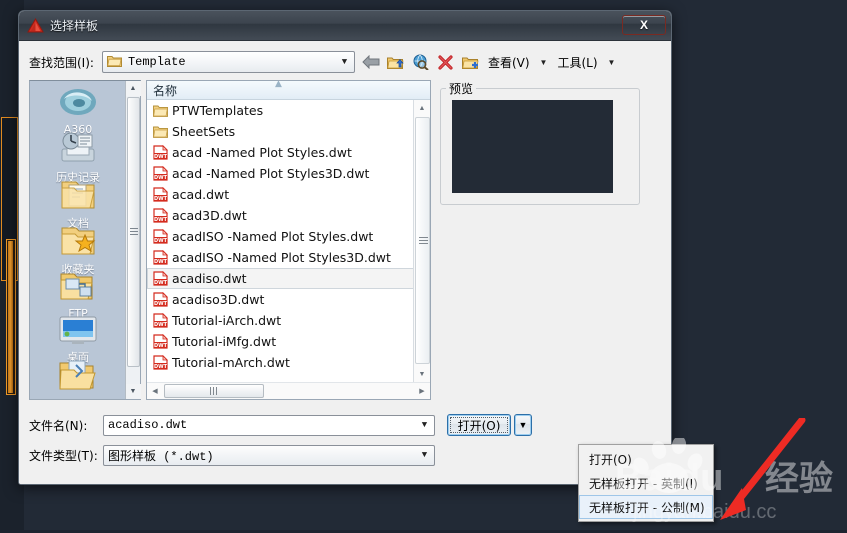 Image resolution: width=847 pixels, height=533 pixels. Describe the element at coordinates (446, 62) in the screenshot. I see `delete-x-icon` at that location.